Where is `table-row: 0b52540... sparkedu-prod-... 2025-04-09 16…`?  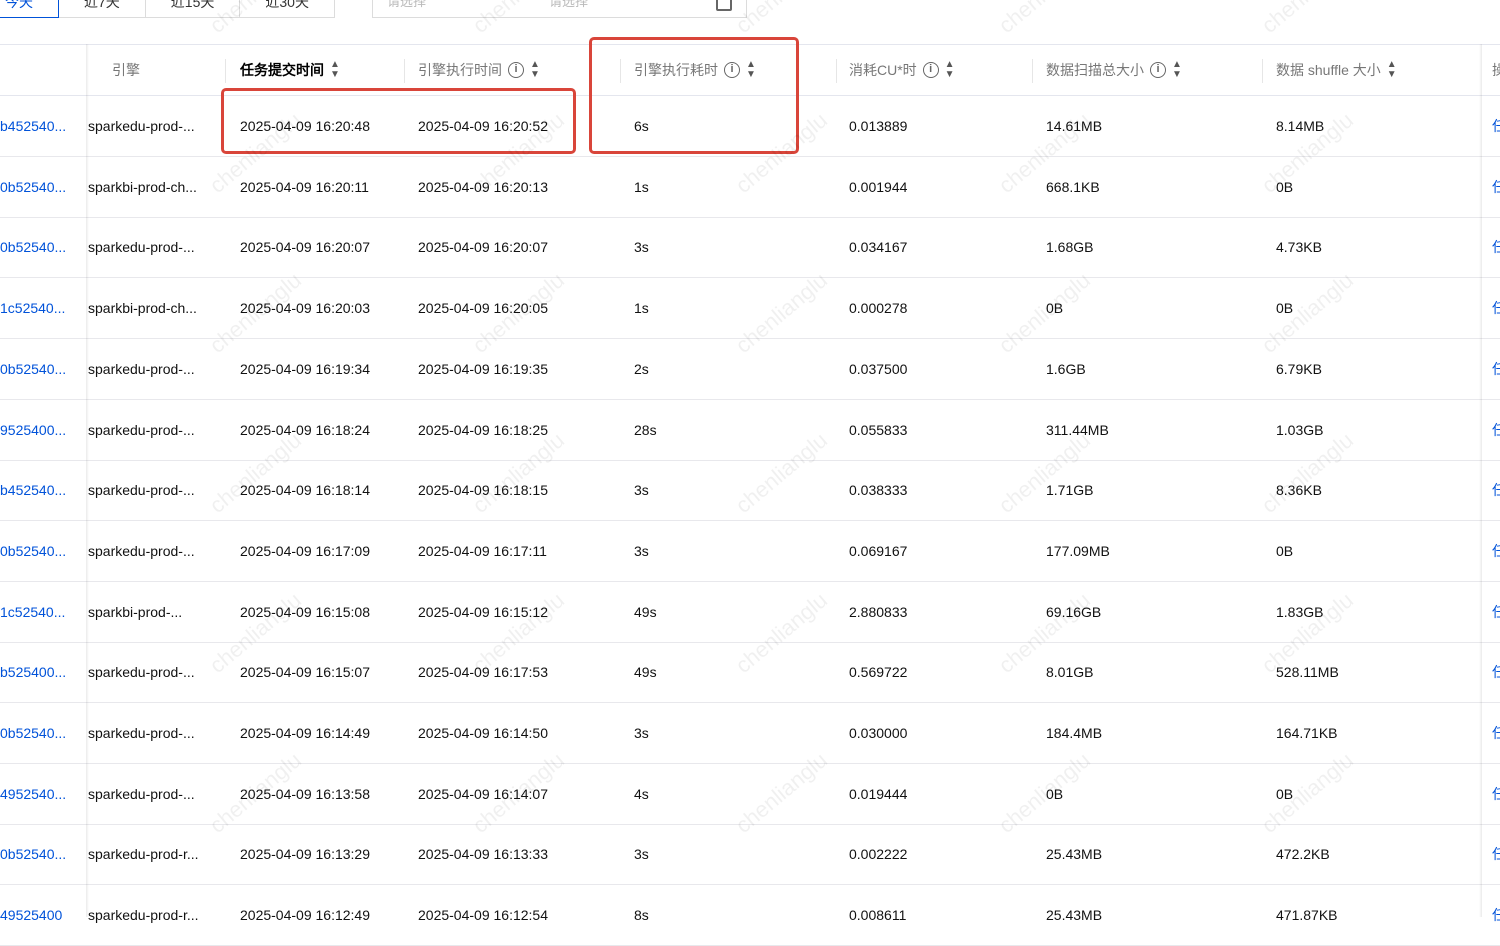
table-row: 0b52540... sparkedu-prod-... 2025-04-09 16… is located at coordinates (750, 733).